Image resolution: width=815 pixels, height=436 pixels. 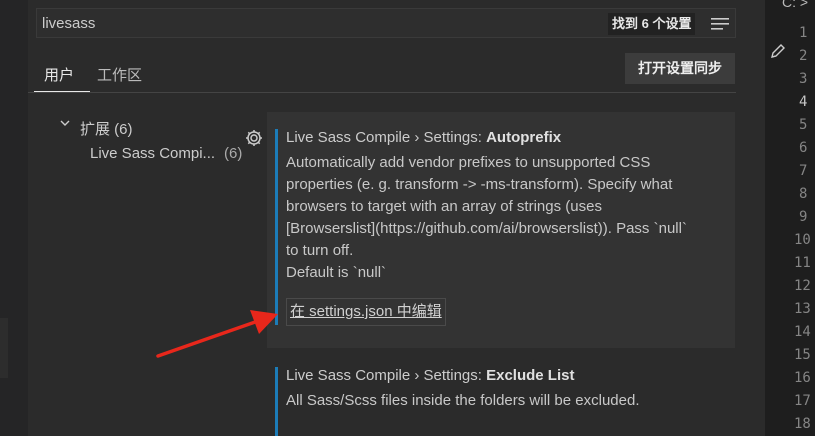 I want to click on desc-line: to turn off., so click(x=320, y=250).